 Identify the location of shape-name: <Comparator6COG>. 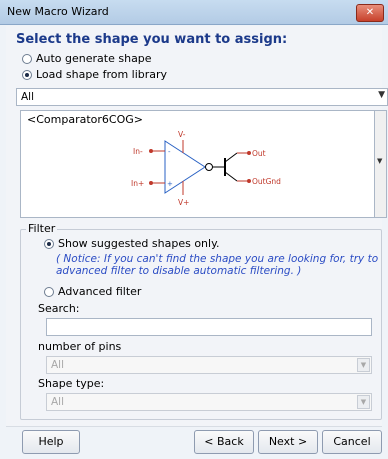
(85, 119).